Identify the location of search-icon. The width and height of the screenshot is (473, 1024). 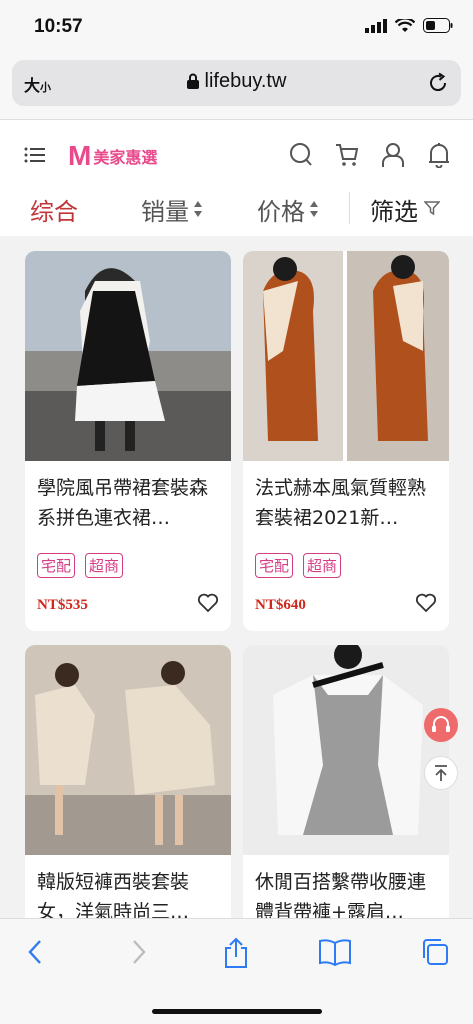
(301, 155).